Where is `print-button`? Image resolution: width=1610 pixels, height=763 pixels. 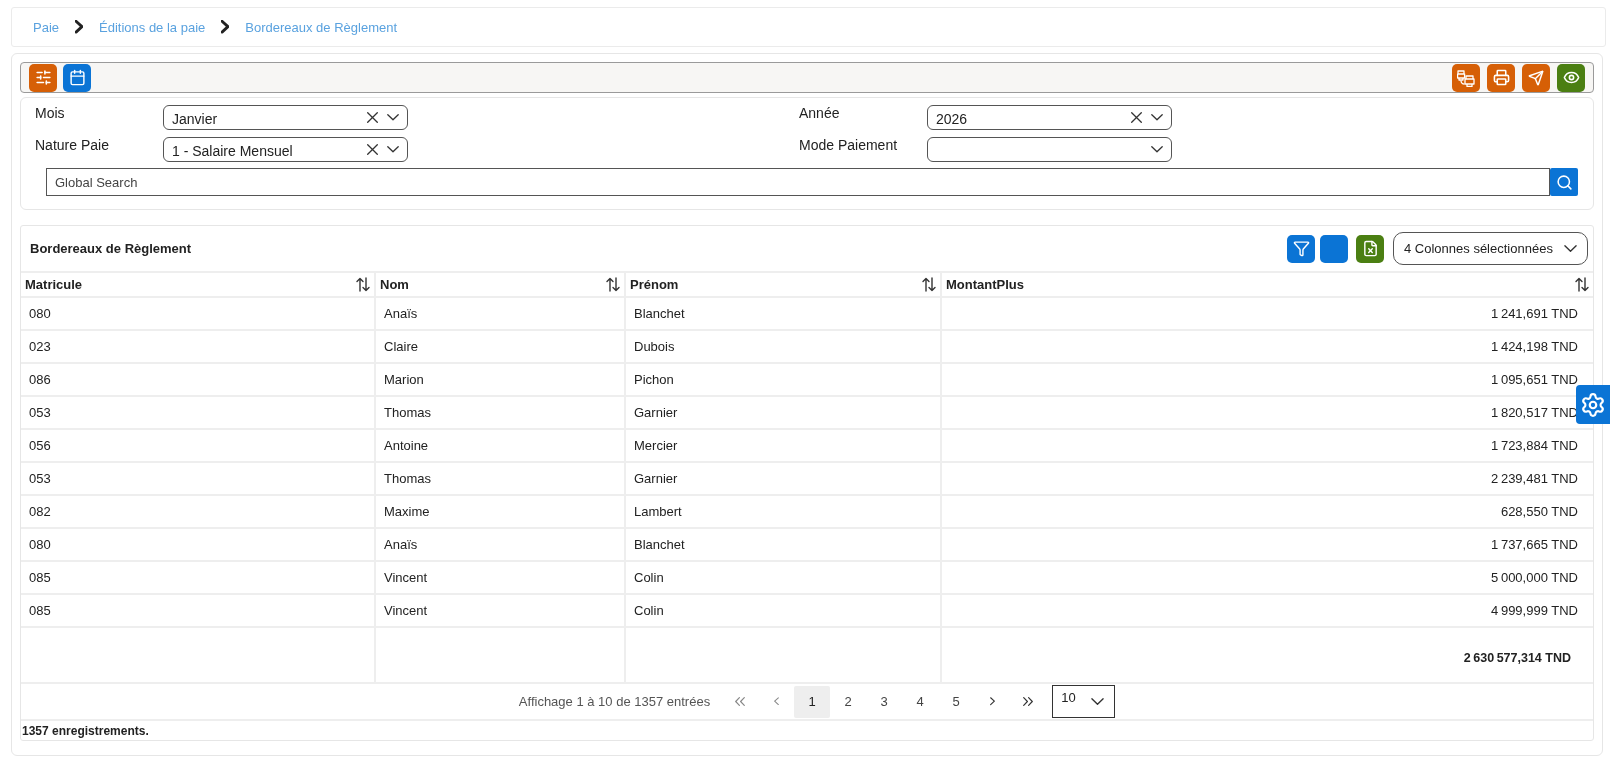
print-button is located at coordinates (1501, 77).